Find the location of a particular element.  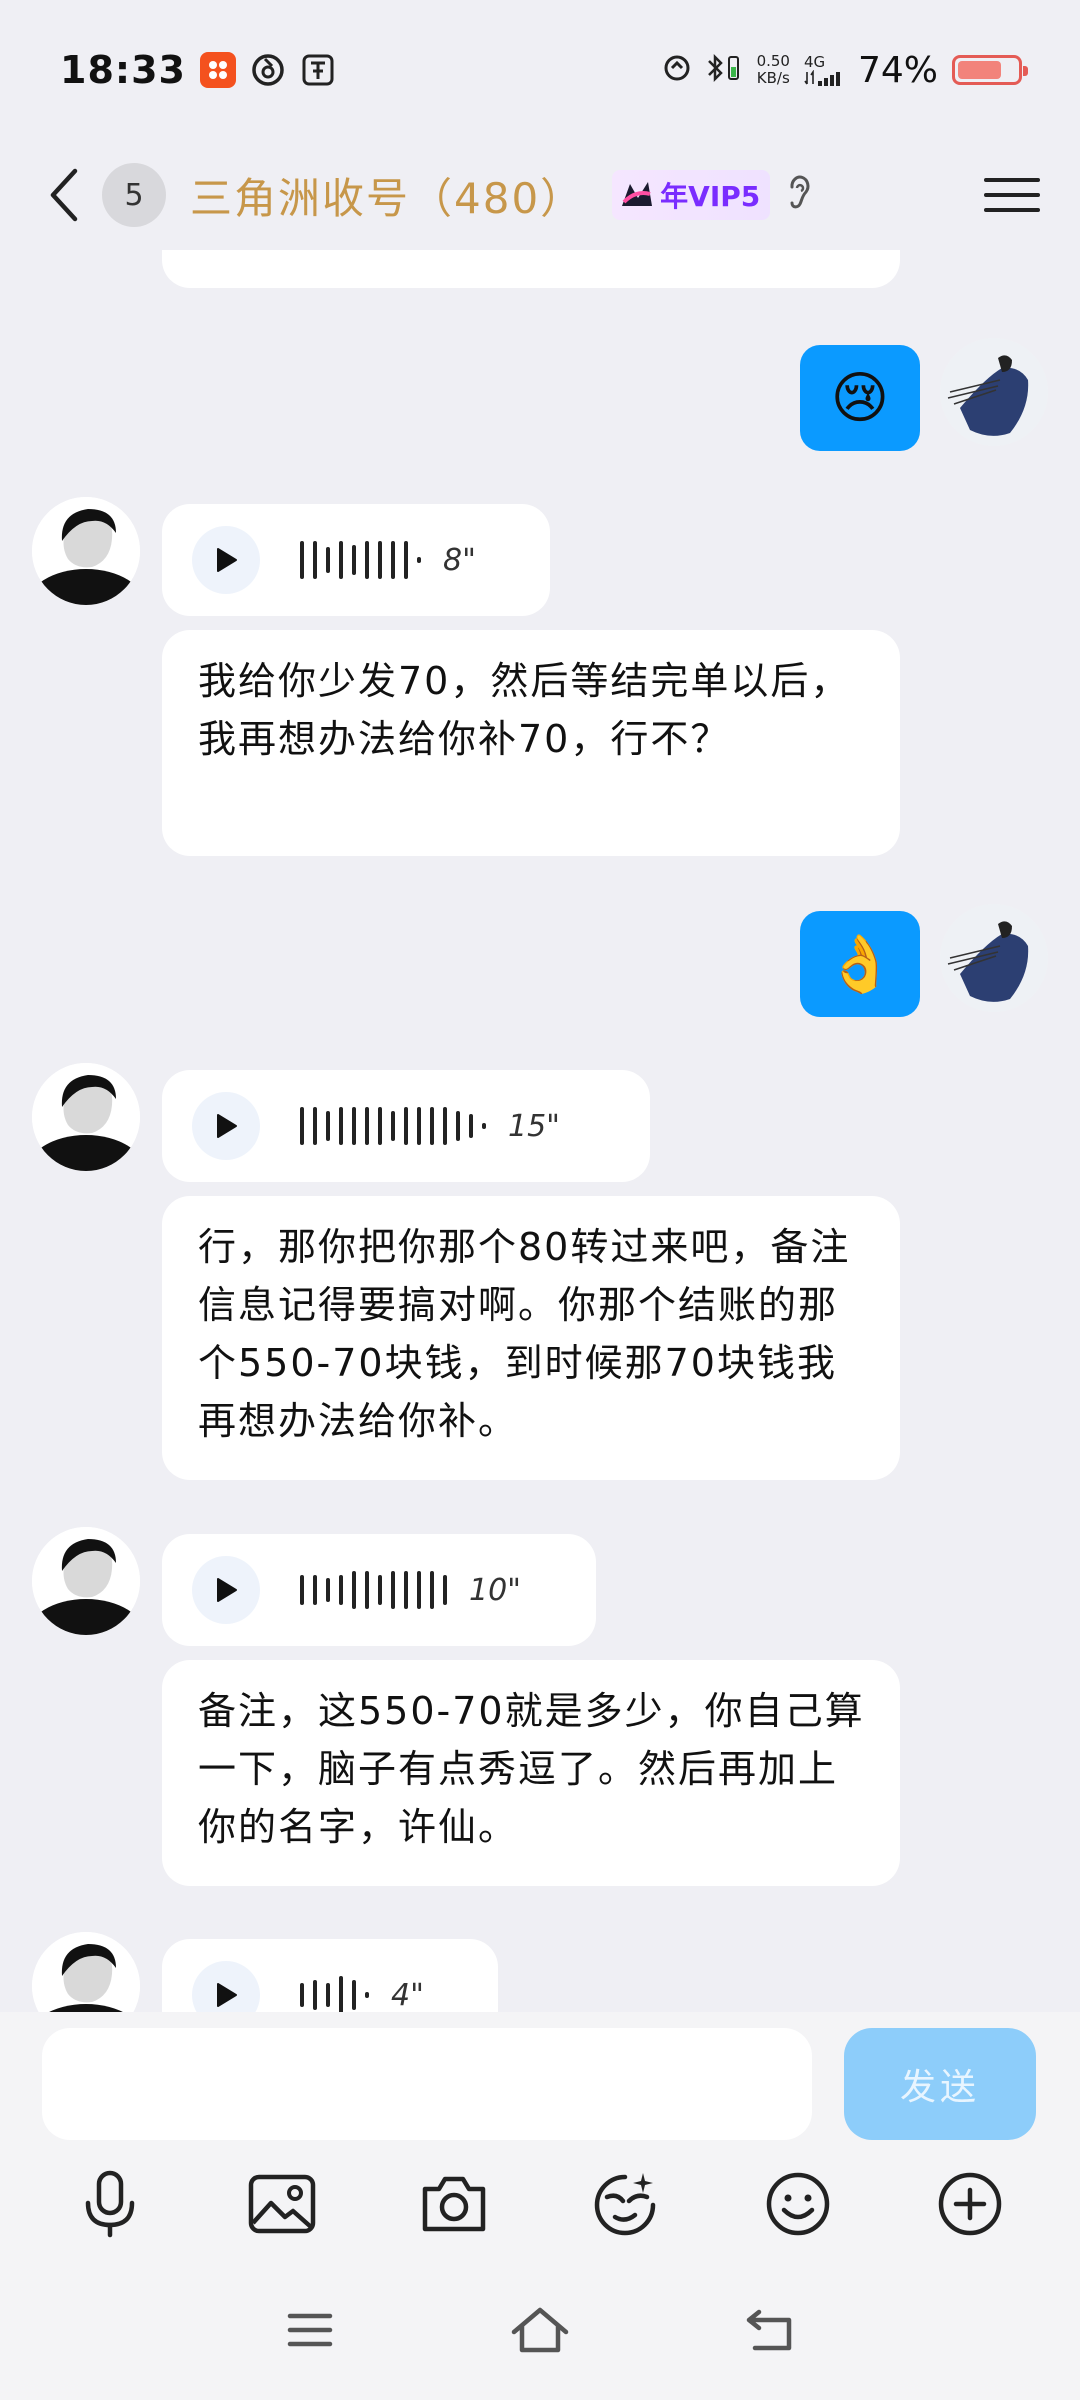

home-icon is located at coordinates (540, 2330).